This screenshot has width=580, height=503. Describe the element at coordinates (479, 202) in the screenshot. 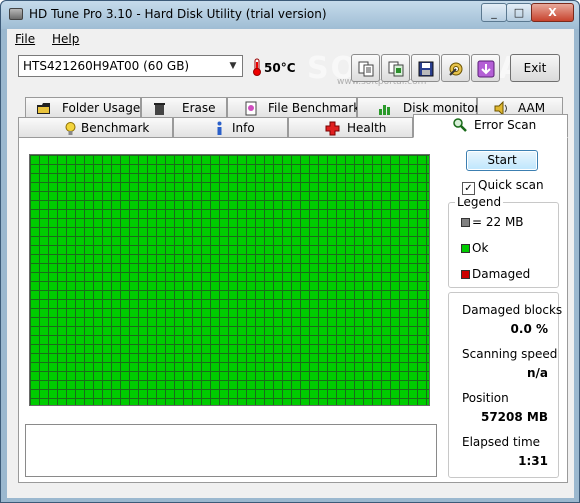

I see `legend-title: Legend` at that location.